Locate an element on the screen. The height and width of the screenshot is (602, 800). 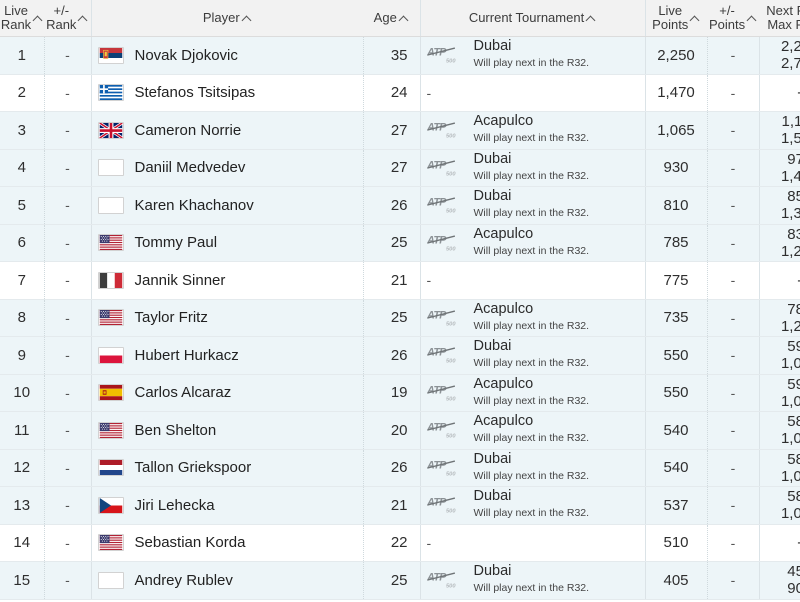
cell-live-points: 1,470 is located at coordinates (675, 93).